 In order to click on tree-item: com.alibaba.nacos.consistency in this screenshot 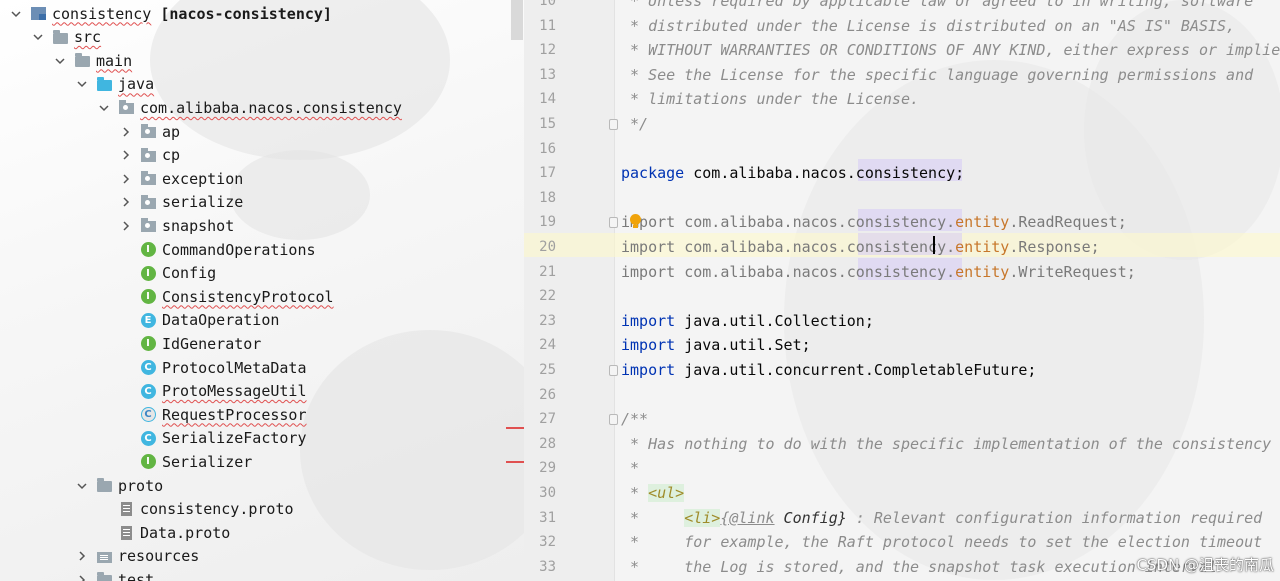, I will do `click(249, 107)`.